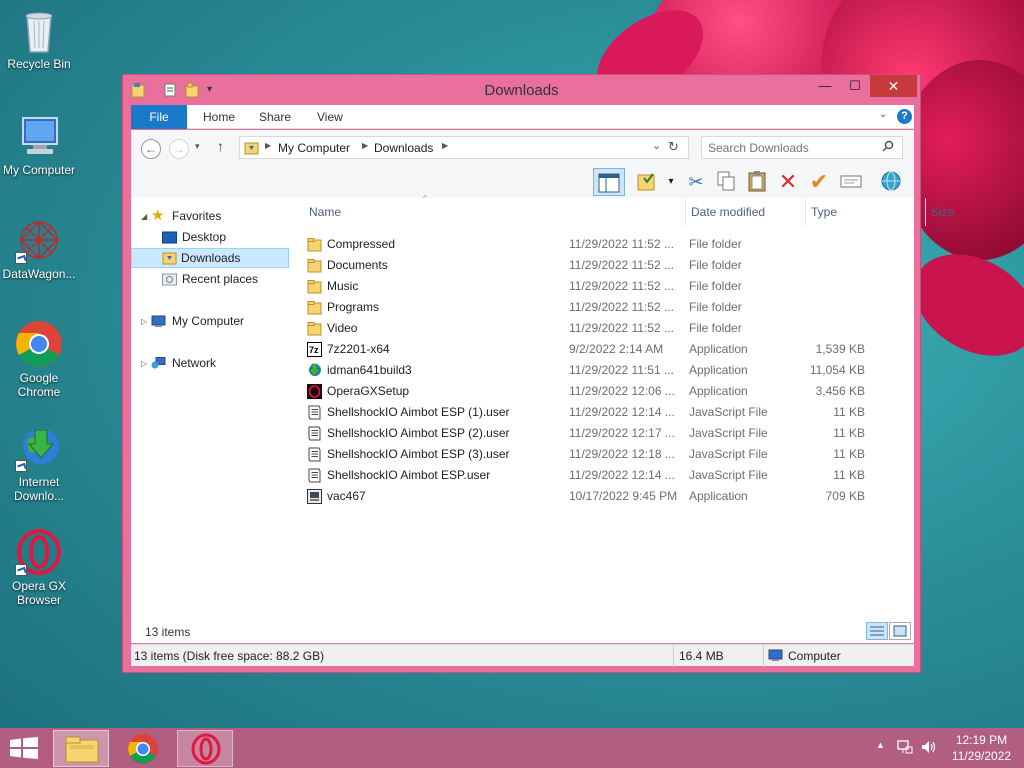  Describe the element at coordinates (609, 182) in the screenshot. I see `preview-pane-icon` at that location.